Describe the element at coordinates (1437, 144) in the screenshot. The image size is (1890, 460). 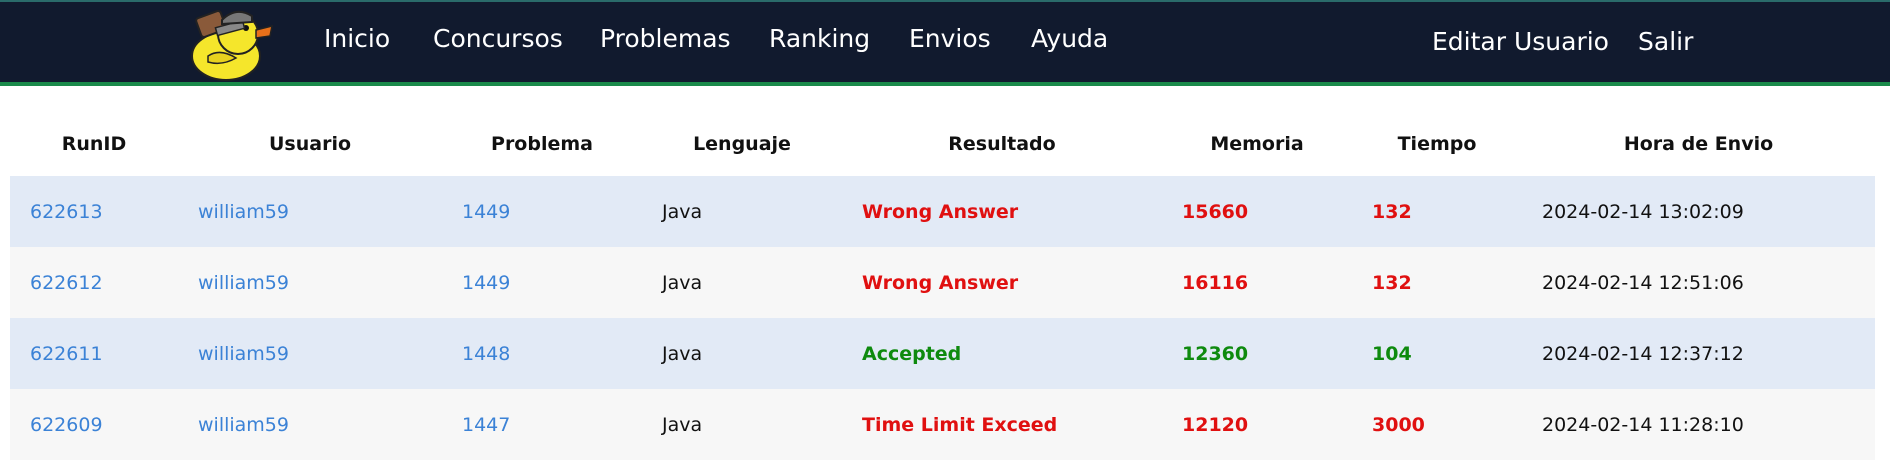
I see `header-tiempo: Tiempo` at that location.